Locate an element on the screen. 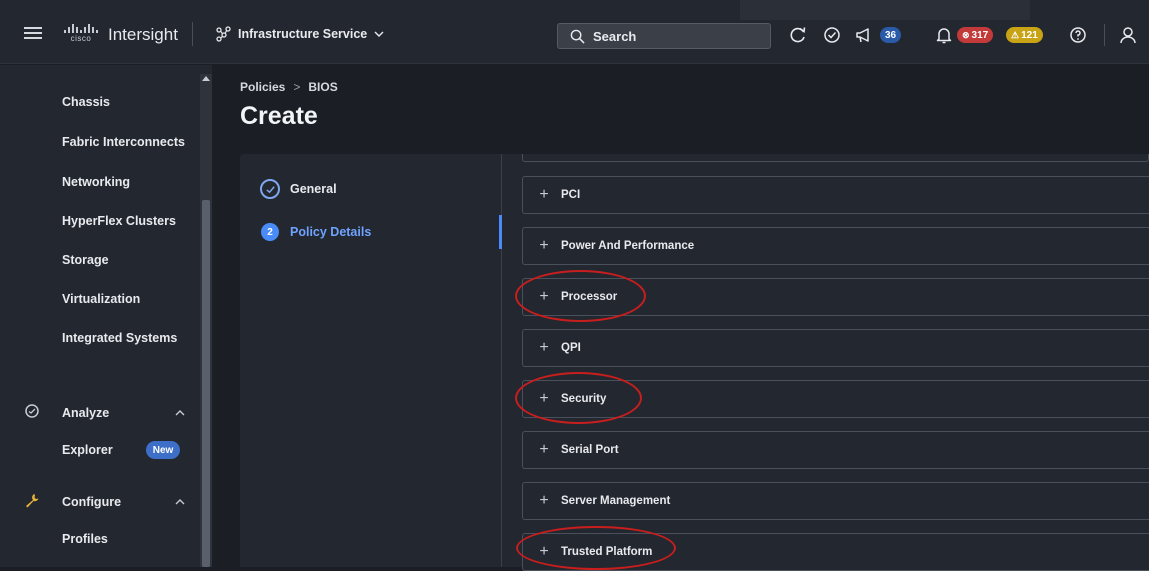  sidebar-item-storage: Storage is located at coordinates (85, 260).